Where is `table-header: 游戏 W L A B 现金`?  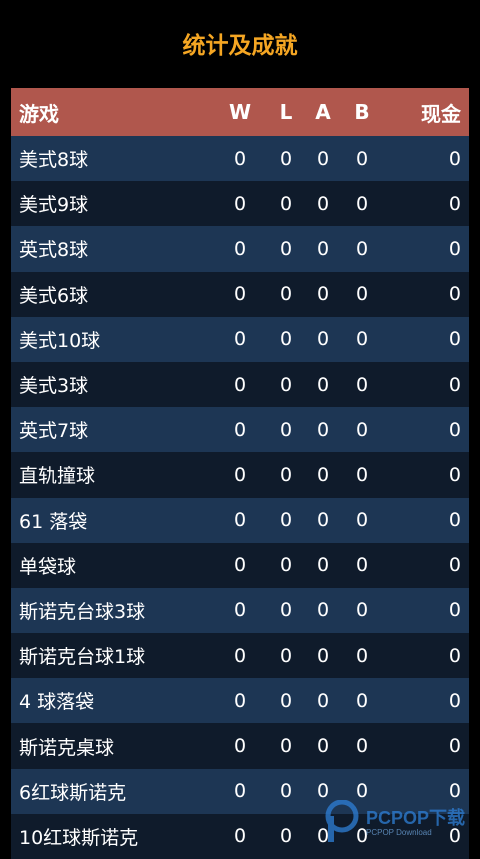
table-header: 游戏 W L A B 现金 is located at coordinates (240, 112).